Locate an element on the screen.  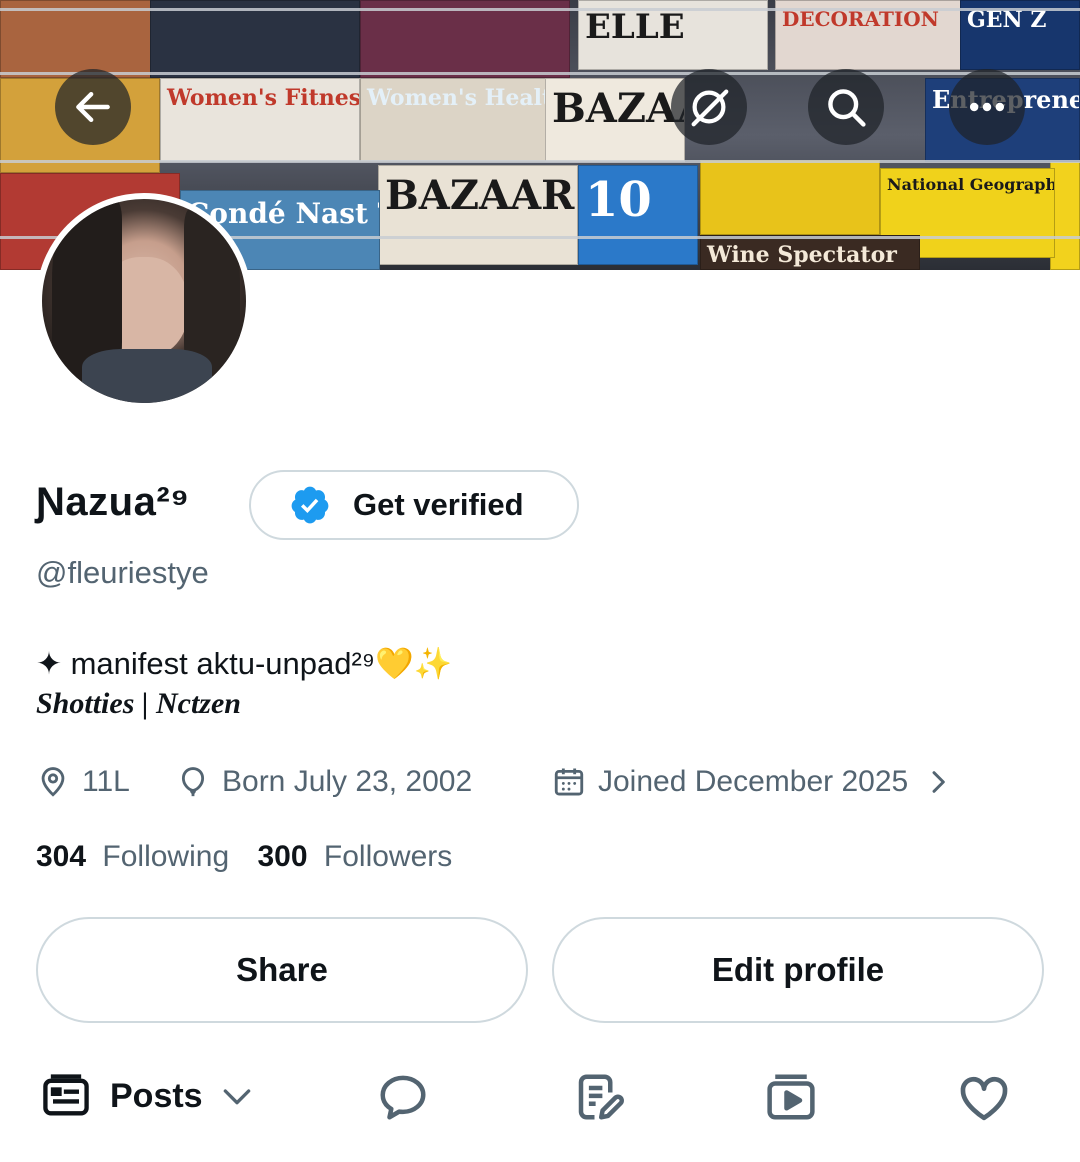
heart-icon is located at coordinates (984, 1098).